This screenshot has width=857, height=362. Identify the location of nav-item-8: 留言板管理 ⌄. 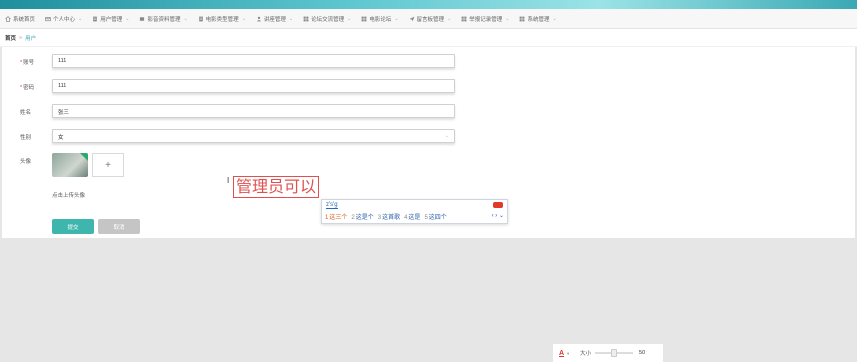
(430, 19).